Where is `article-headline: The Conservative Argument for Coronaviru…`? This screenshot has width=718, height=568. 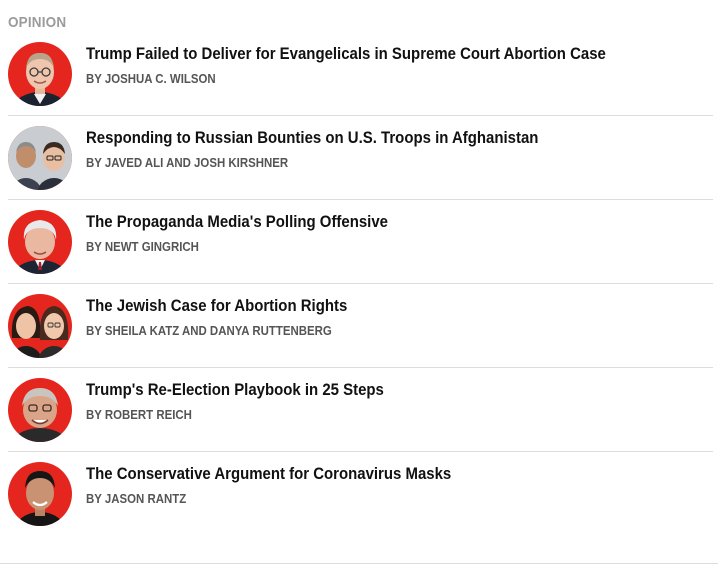 article-headline: The Conservative Argument for Coronaviru… is located at coordinates (268, 474).